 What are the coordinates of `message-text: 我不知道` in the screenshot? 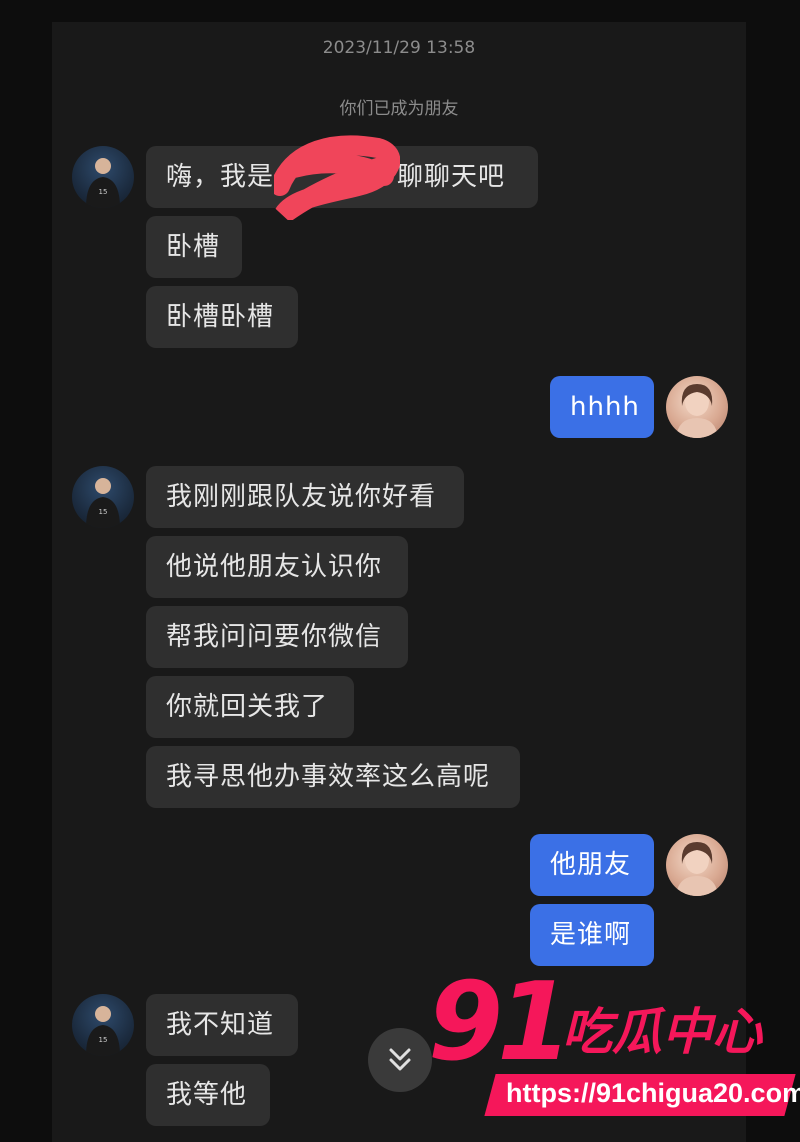 It's located at (220, 1025).